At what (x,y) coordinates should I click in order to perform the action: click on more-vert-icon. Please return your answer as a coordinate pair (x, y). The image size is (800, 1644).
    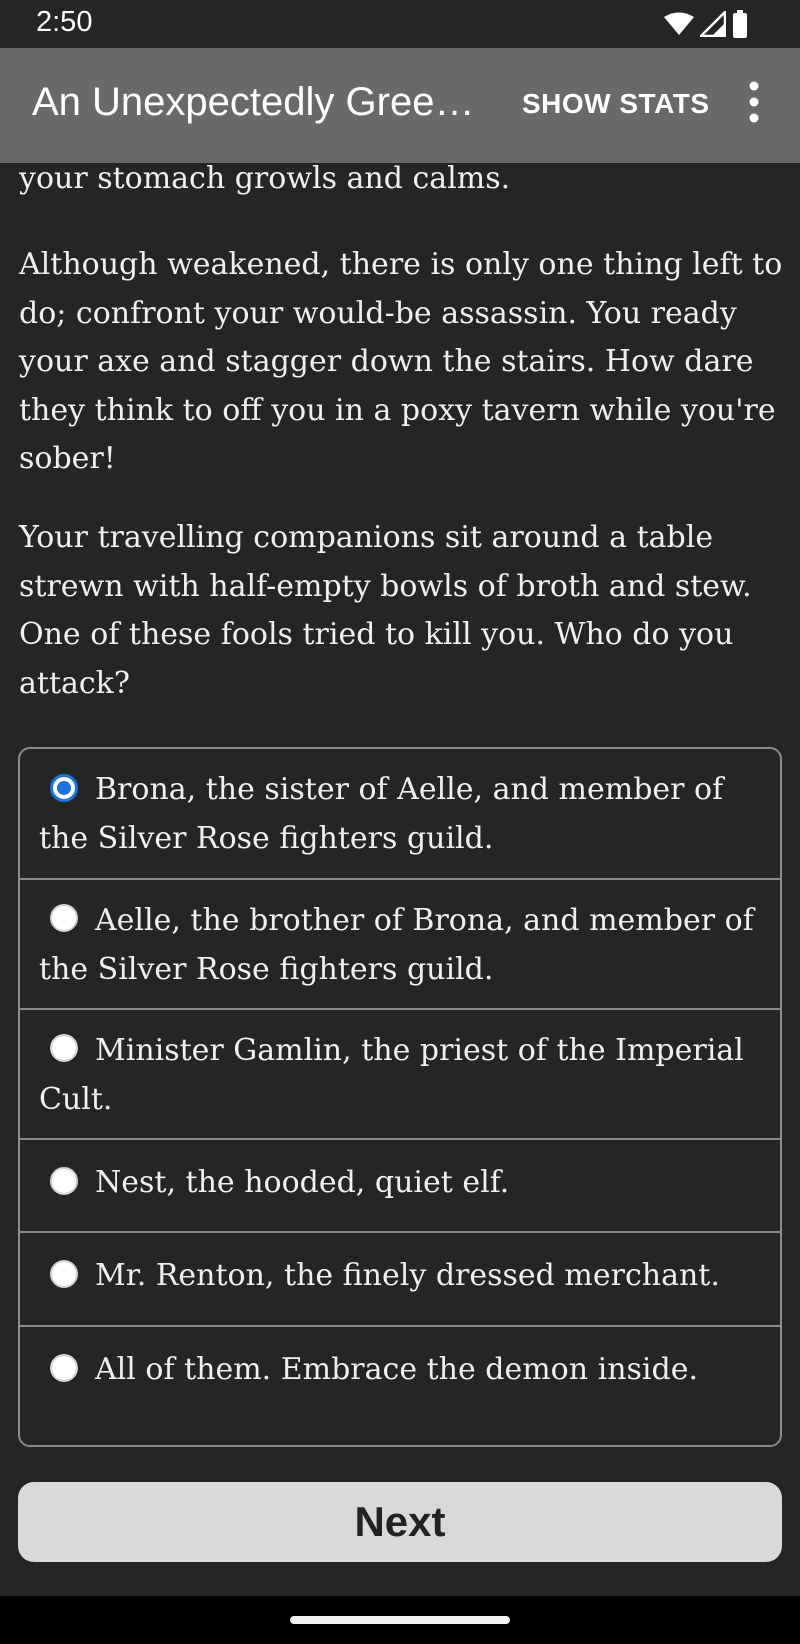
    Looking at the image, I should click on (754, 102).